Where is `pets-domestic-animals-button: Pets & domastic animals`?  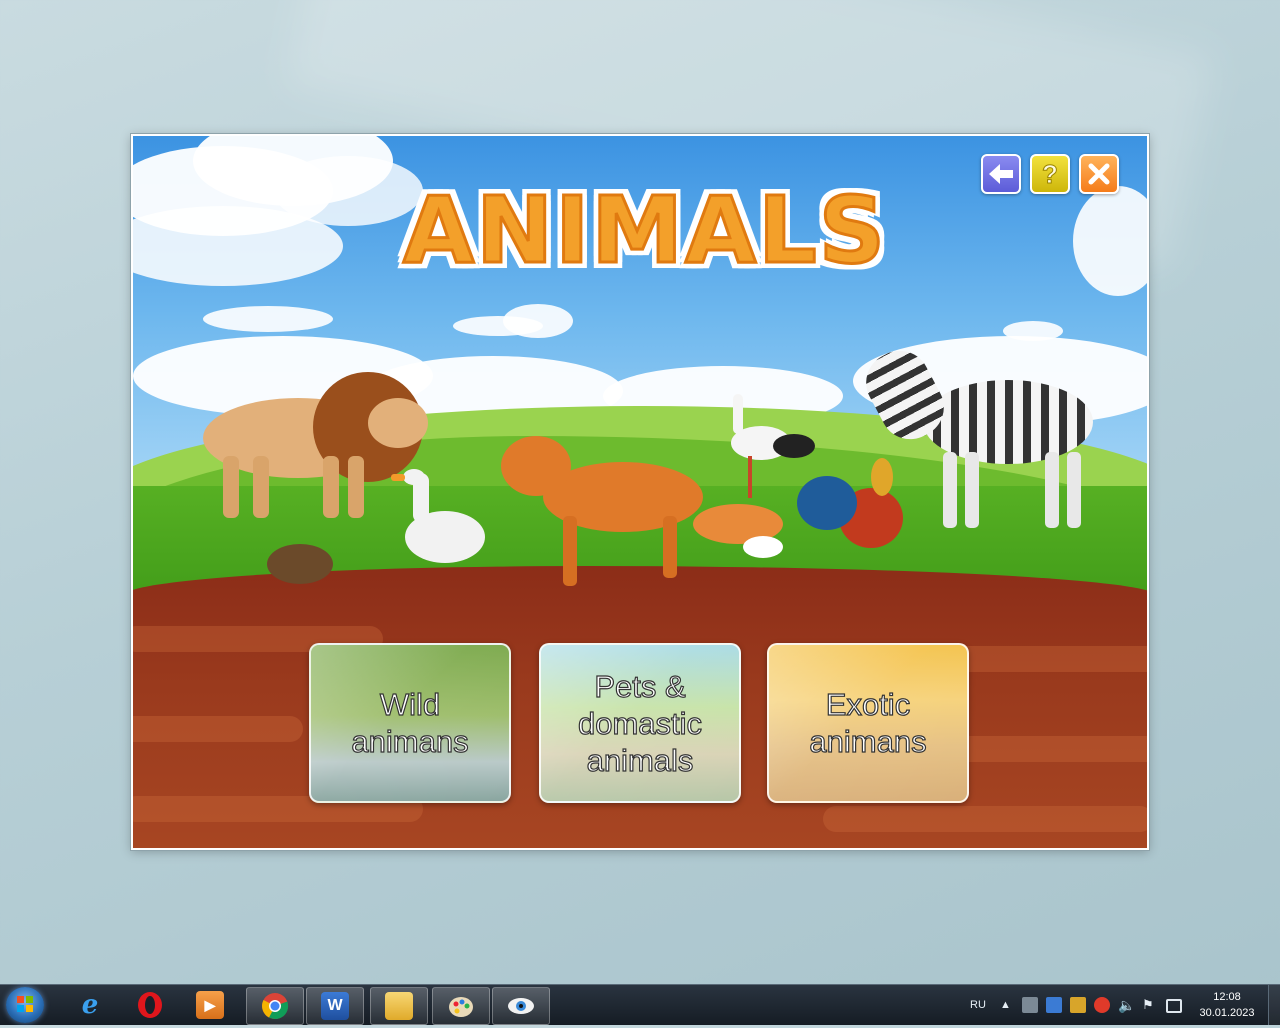
pets-domestic-animals-button: Pets & domastic animals is located at coordinates (640, 723).